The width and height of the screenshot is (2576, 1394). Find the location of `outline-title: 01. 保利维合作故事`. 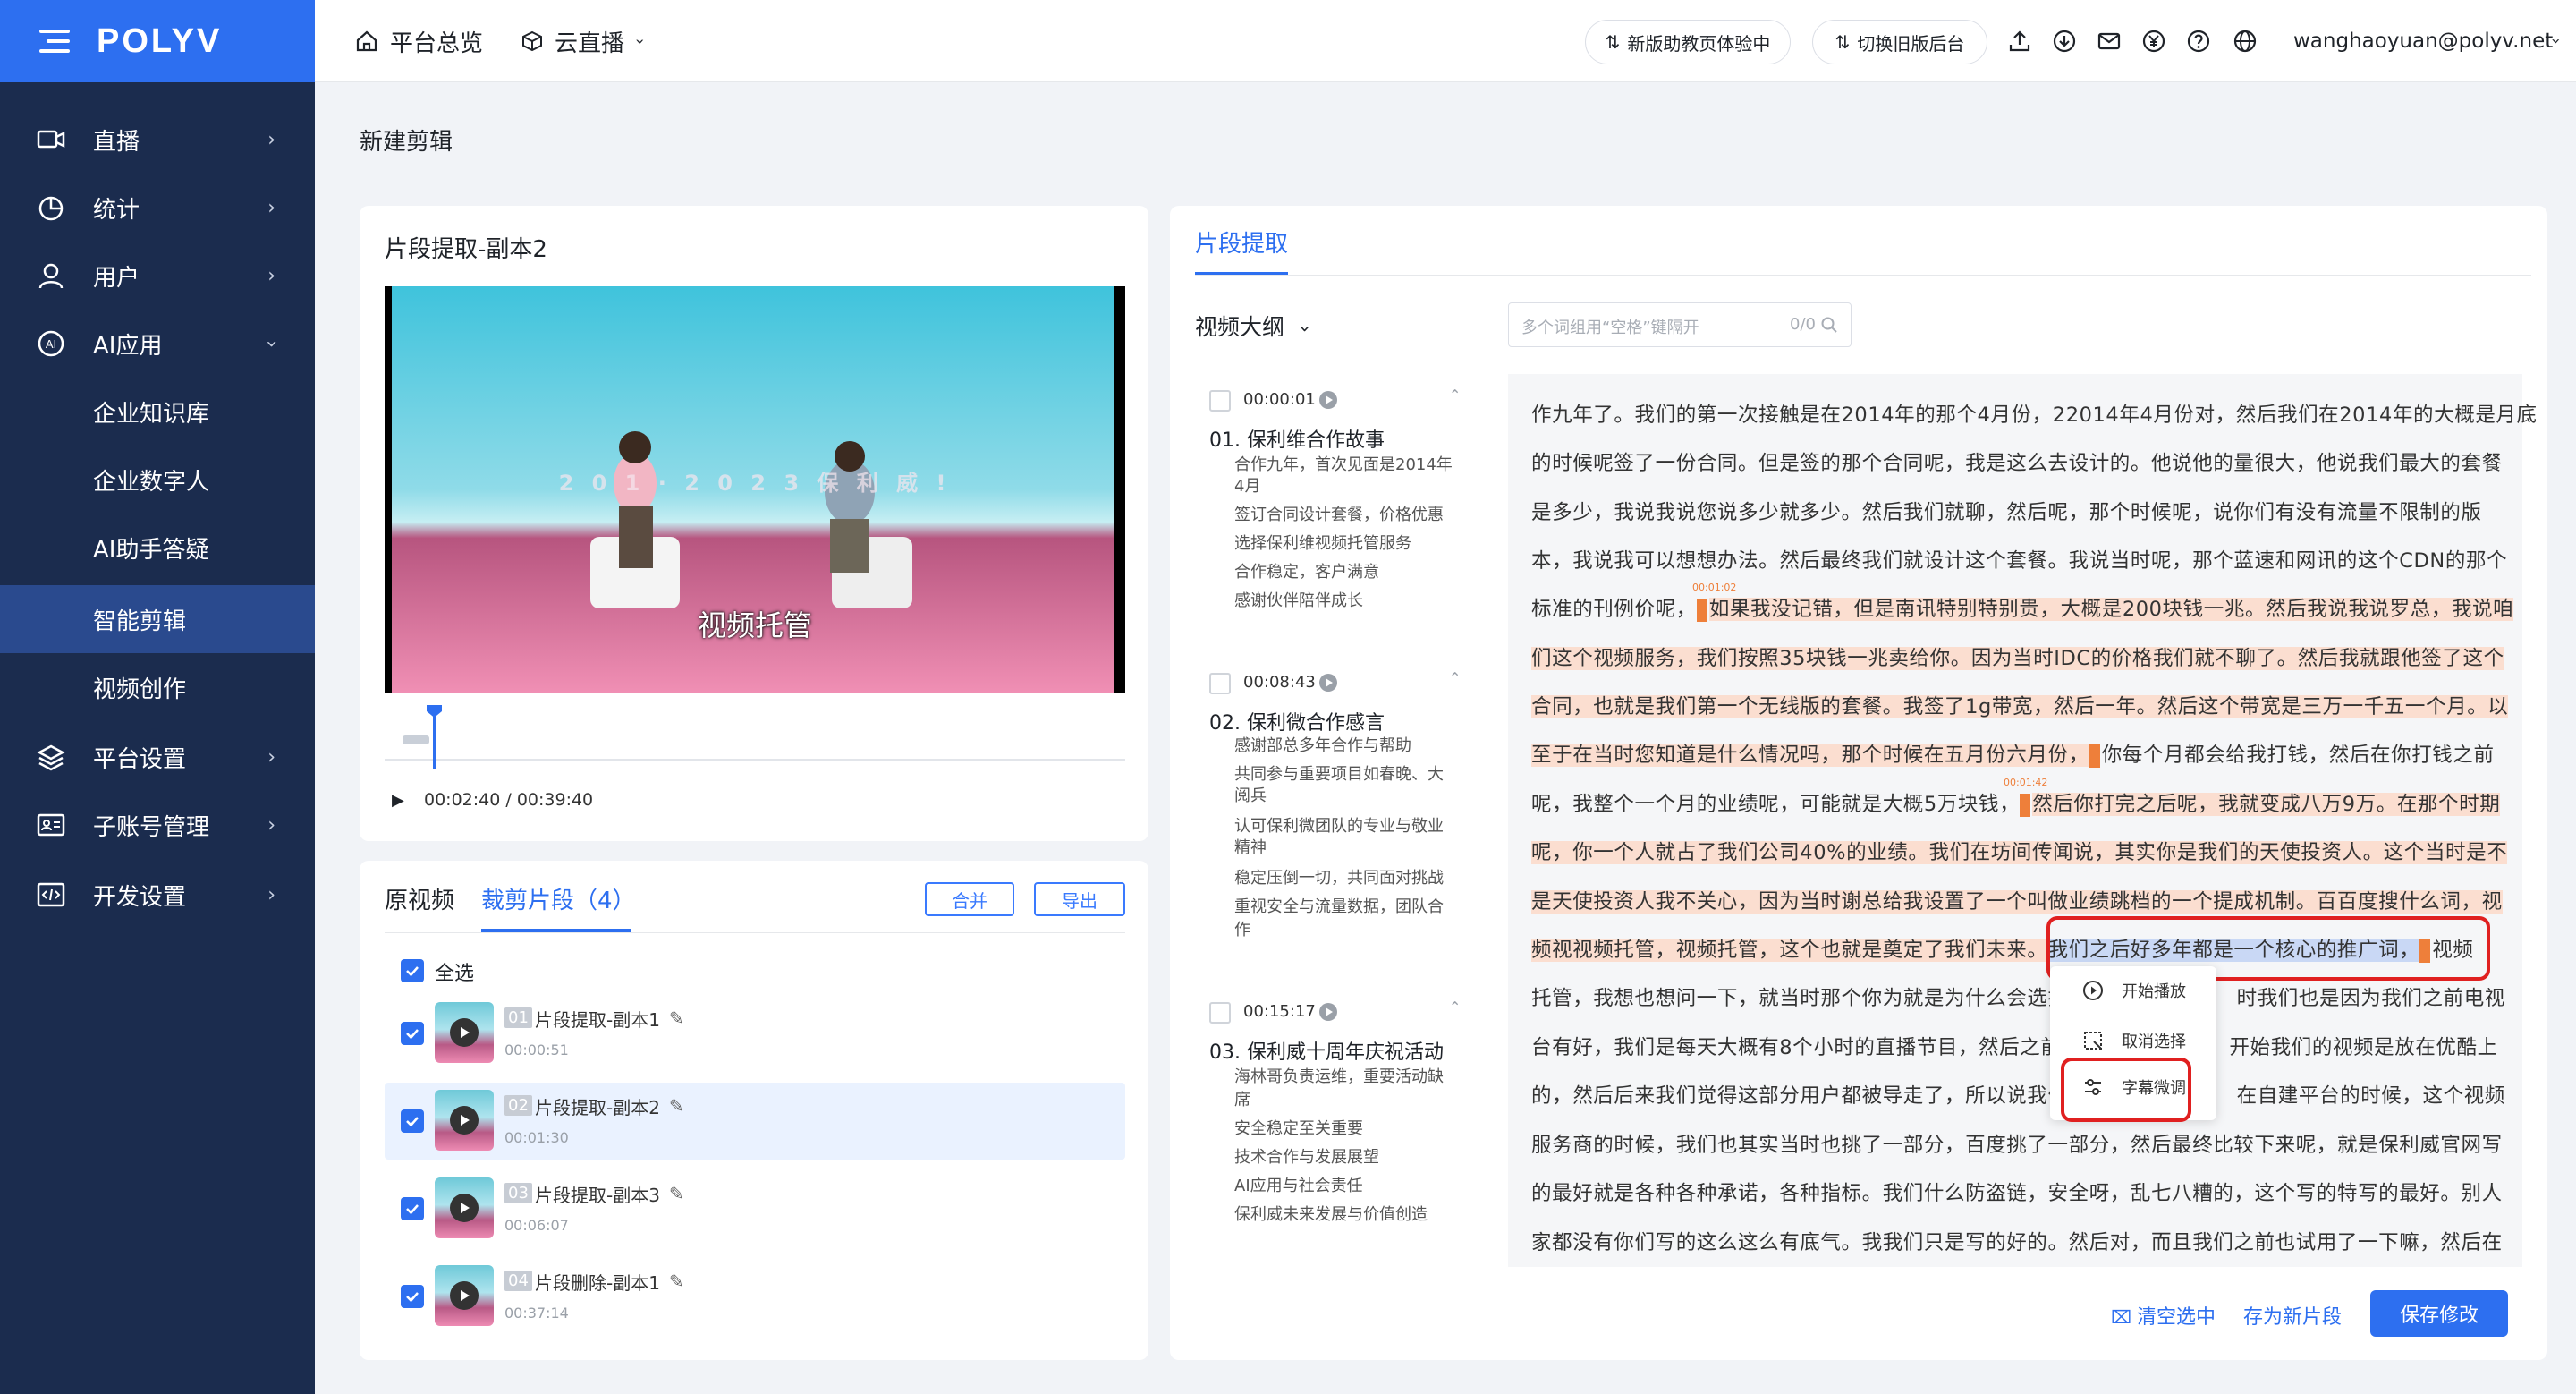

outline-title: 01. 保利维合作故事 is located at coordinates (1297, 439).